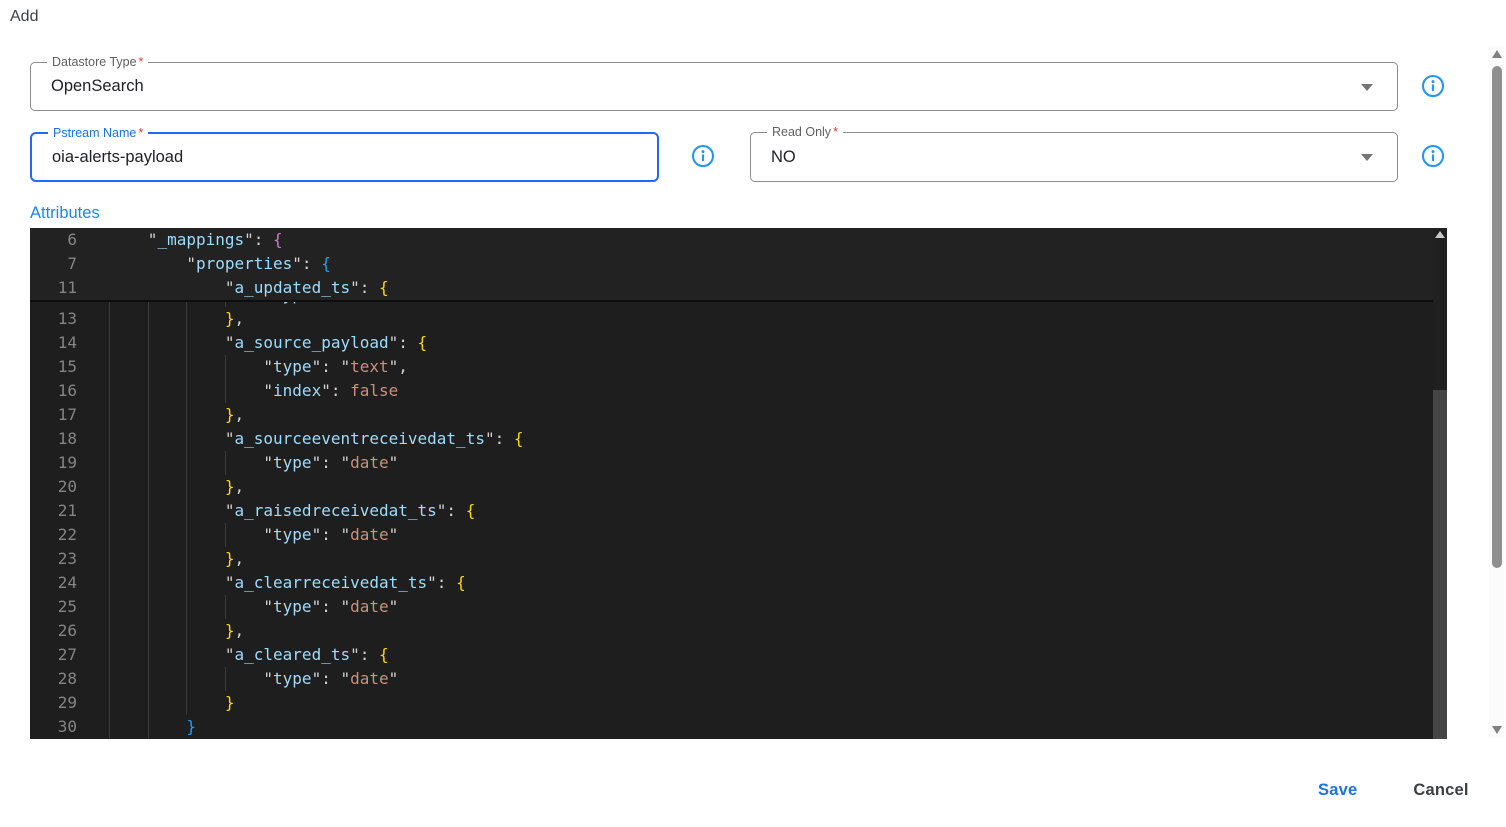 Image resolution: width=1506 pixels, height=827 pixels. What do you see at coordinates (738, 487) in the screenshot?
I see `code-line: 20 },` at bounding box center [738, 487].